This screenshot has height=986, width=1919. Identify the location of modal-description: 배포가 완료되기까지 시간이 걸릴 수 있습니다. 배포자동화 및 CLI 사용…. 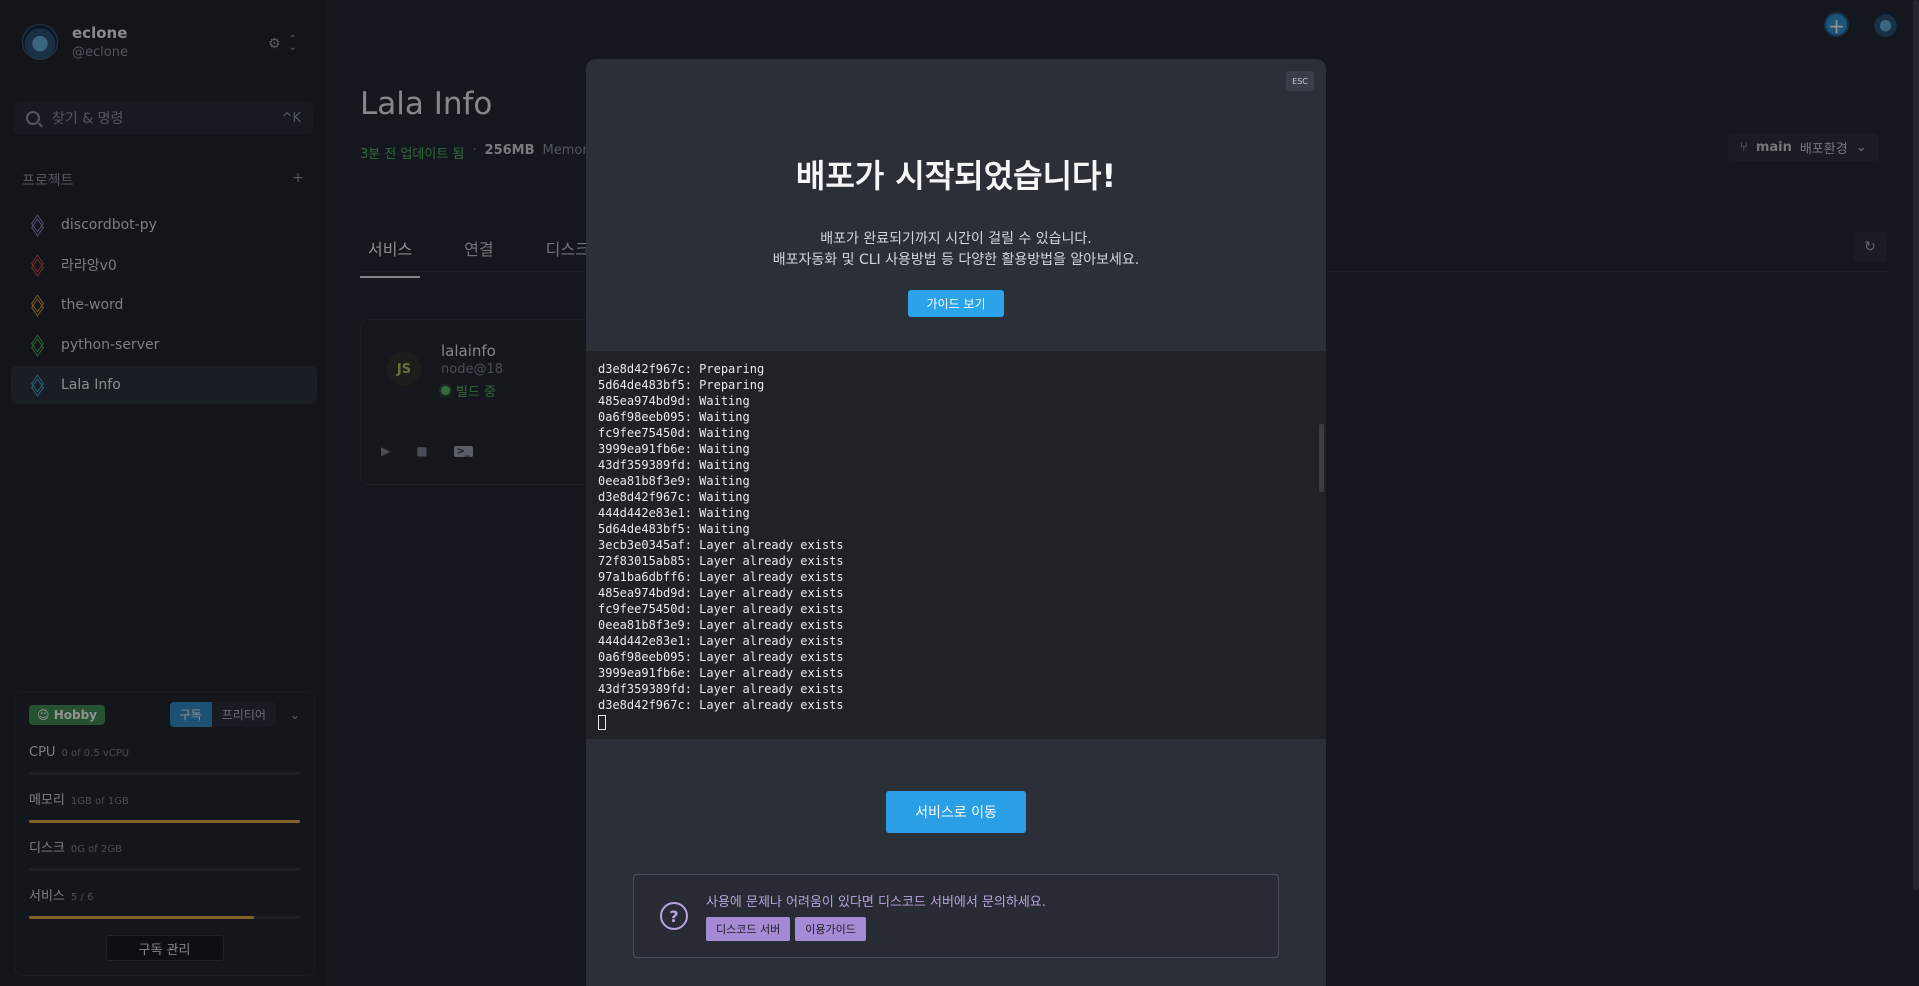
(956, 250).